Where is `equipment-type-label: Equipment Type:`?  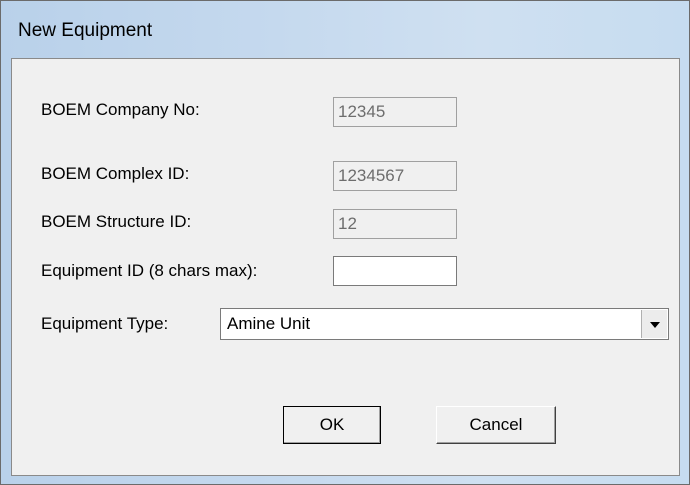 equipment-type-label: Equipment Type: is located at coordinates (105, 323).